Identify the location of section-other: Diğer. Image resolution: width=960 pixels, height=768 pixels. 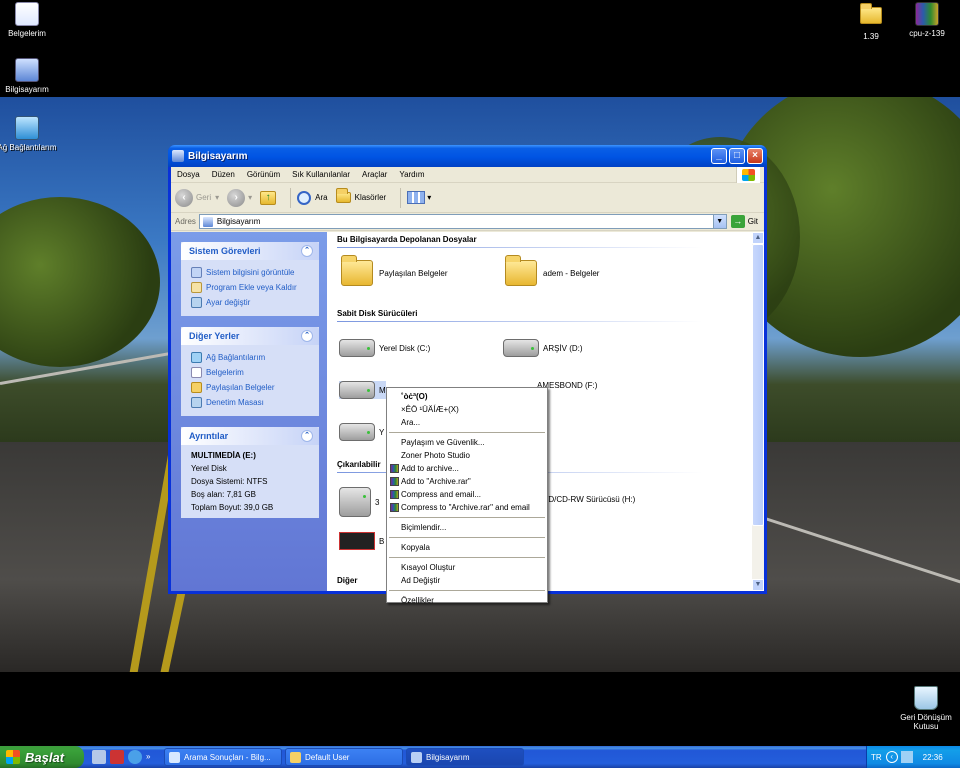
(347, 580).